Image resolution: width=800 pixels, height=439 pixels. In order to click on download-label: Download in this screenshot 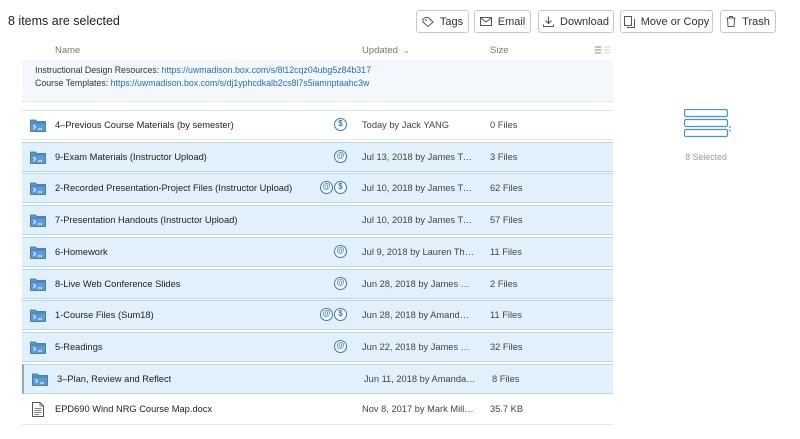, I will do `click(584, 21)`.